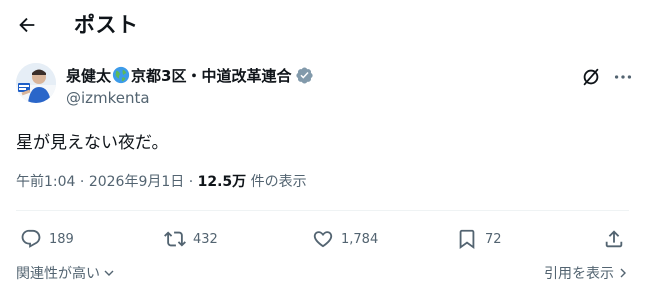 This screenshot has width=645, height=294. I want to click on author-name-part1: 泉健太, so click(89, 75).